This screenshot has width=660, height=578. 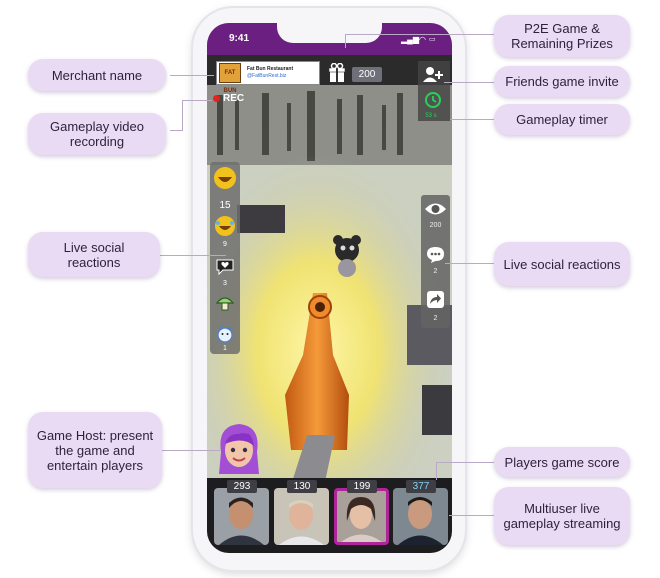 What do you see at coordinates (225, 267) in the screenshot?
I see `heart-bubble-icon` at bounding box center [225, 267].